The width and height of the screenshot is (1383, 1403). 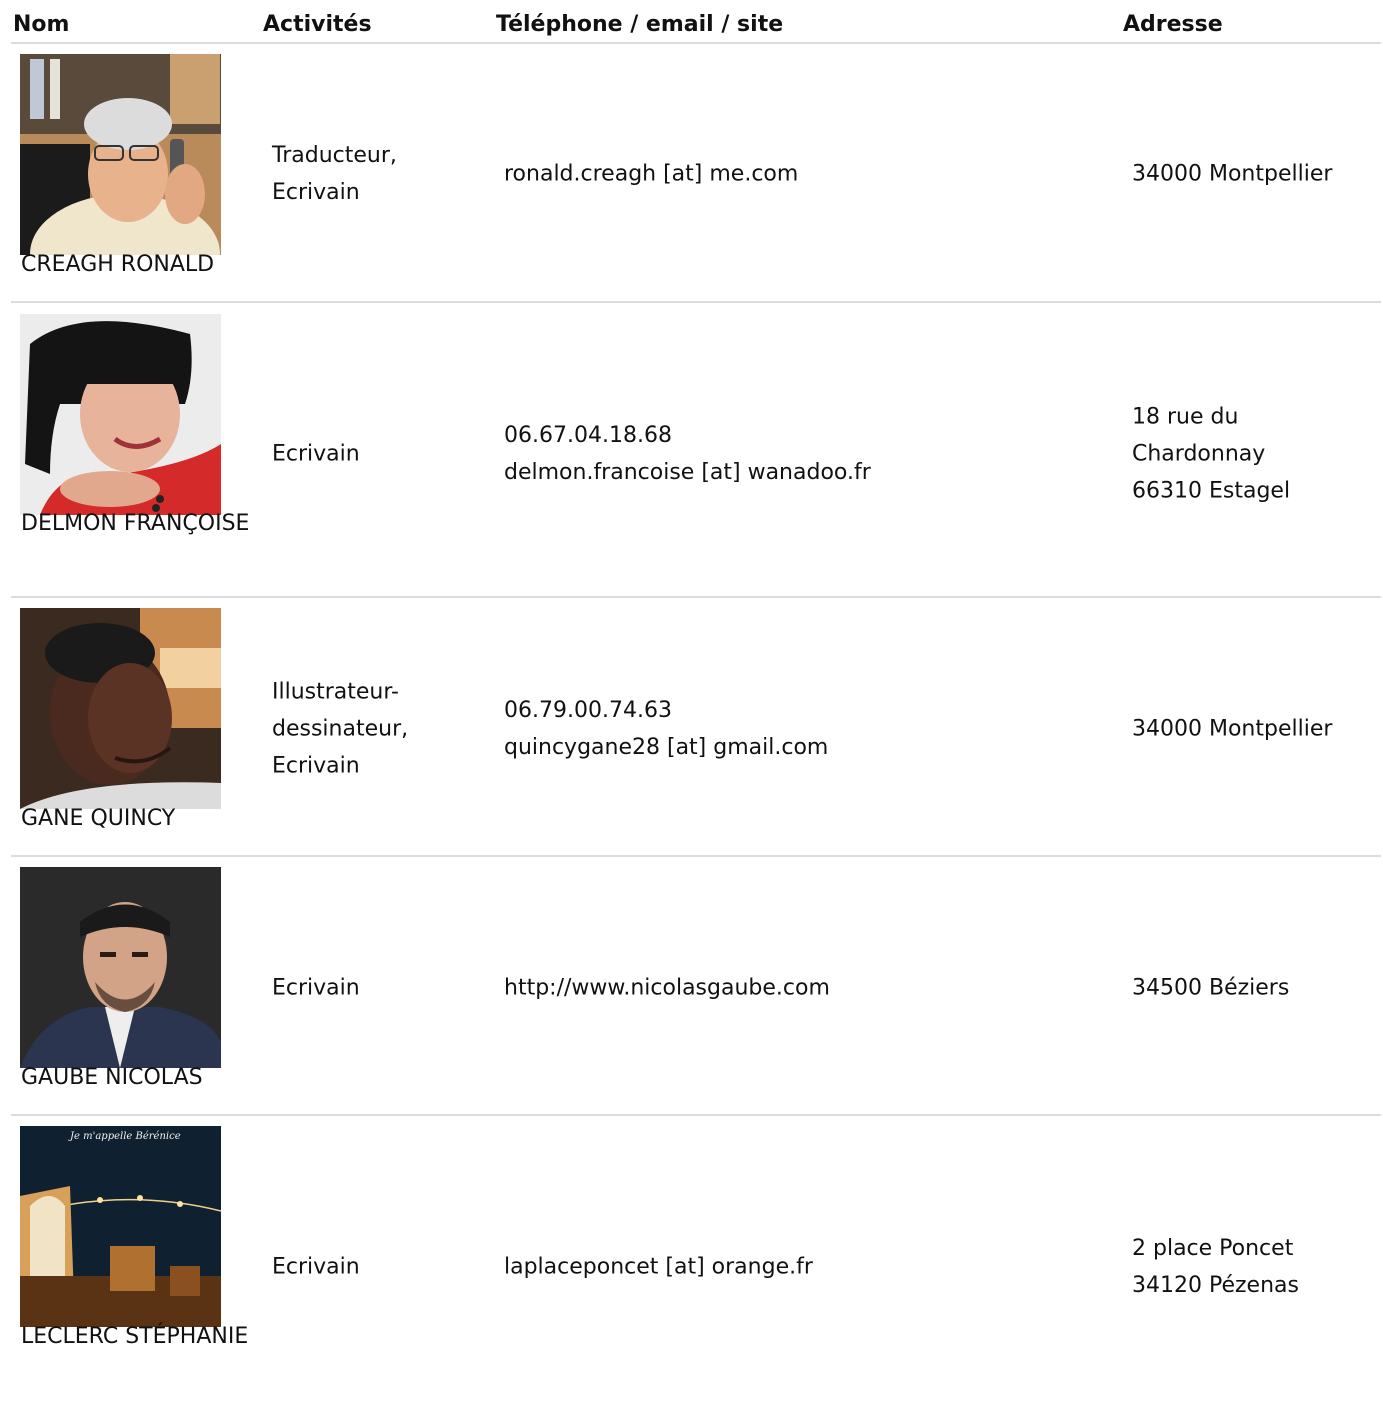 What do you see at coordinates (340, 729) in the screenshot?
I see `author-activities: Illustrateur- dessinateur, Ecrivain` at bounding box center [340, 729].